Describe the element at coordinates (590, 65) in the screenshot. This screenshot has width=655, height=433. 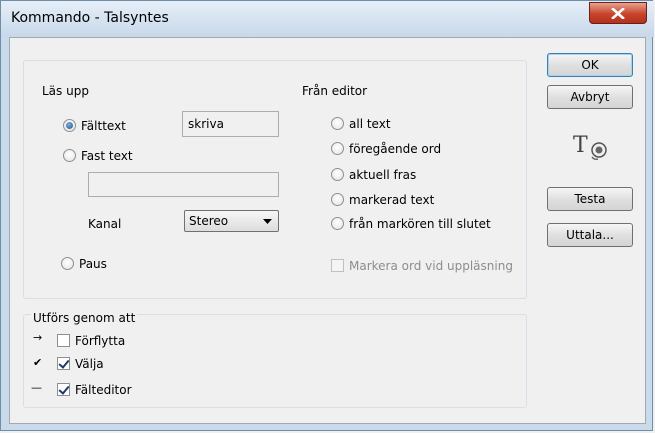
I see `ok-button: OK` at that location.